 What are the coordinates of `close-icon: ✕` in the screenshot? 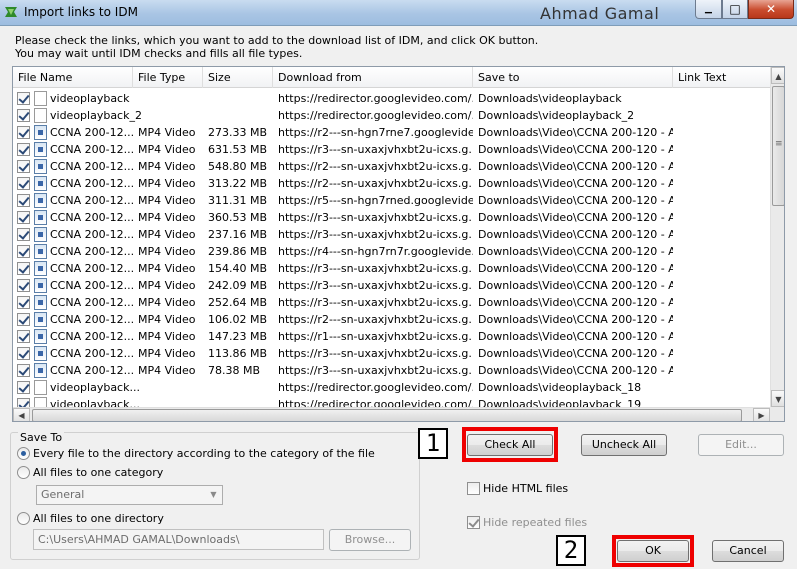 It's located at (771, 9).